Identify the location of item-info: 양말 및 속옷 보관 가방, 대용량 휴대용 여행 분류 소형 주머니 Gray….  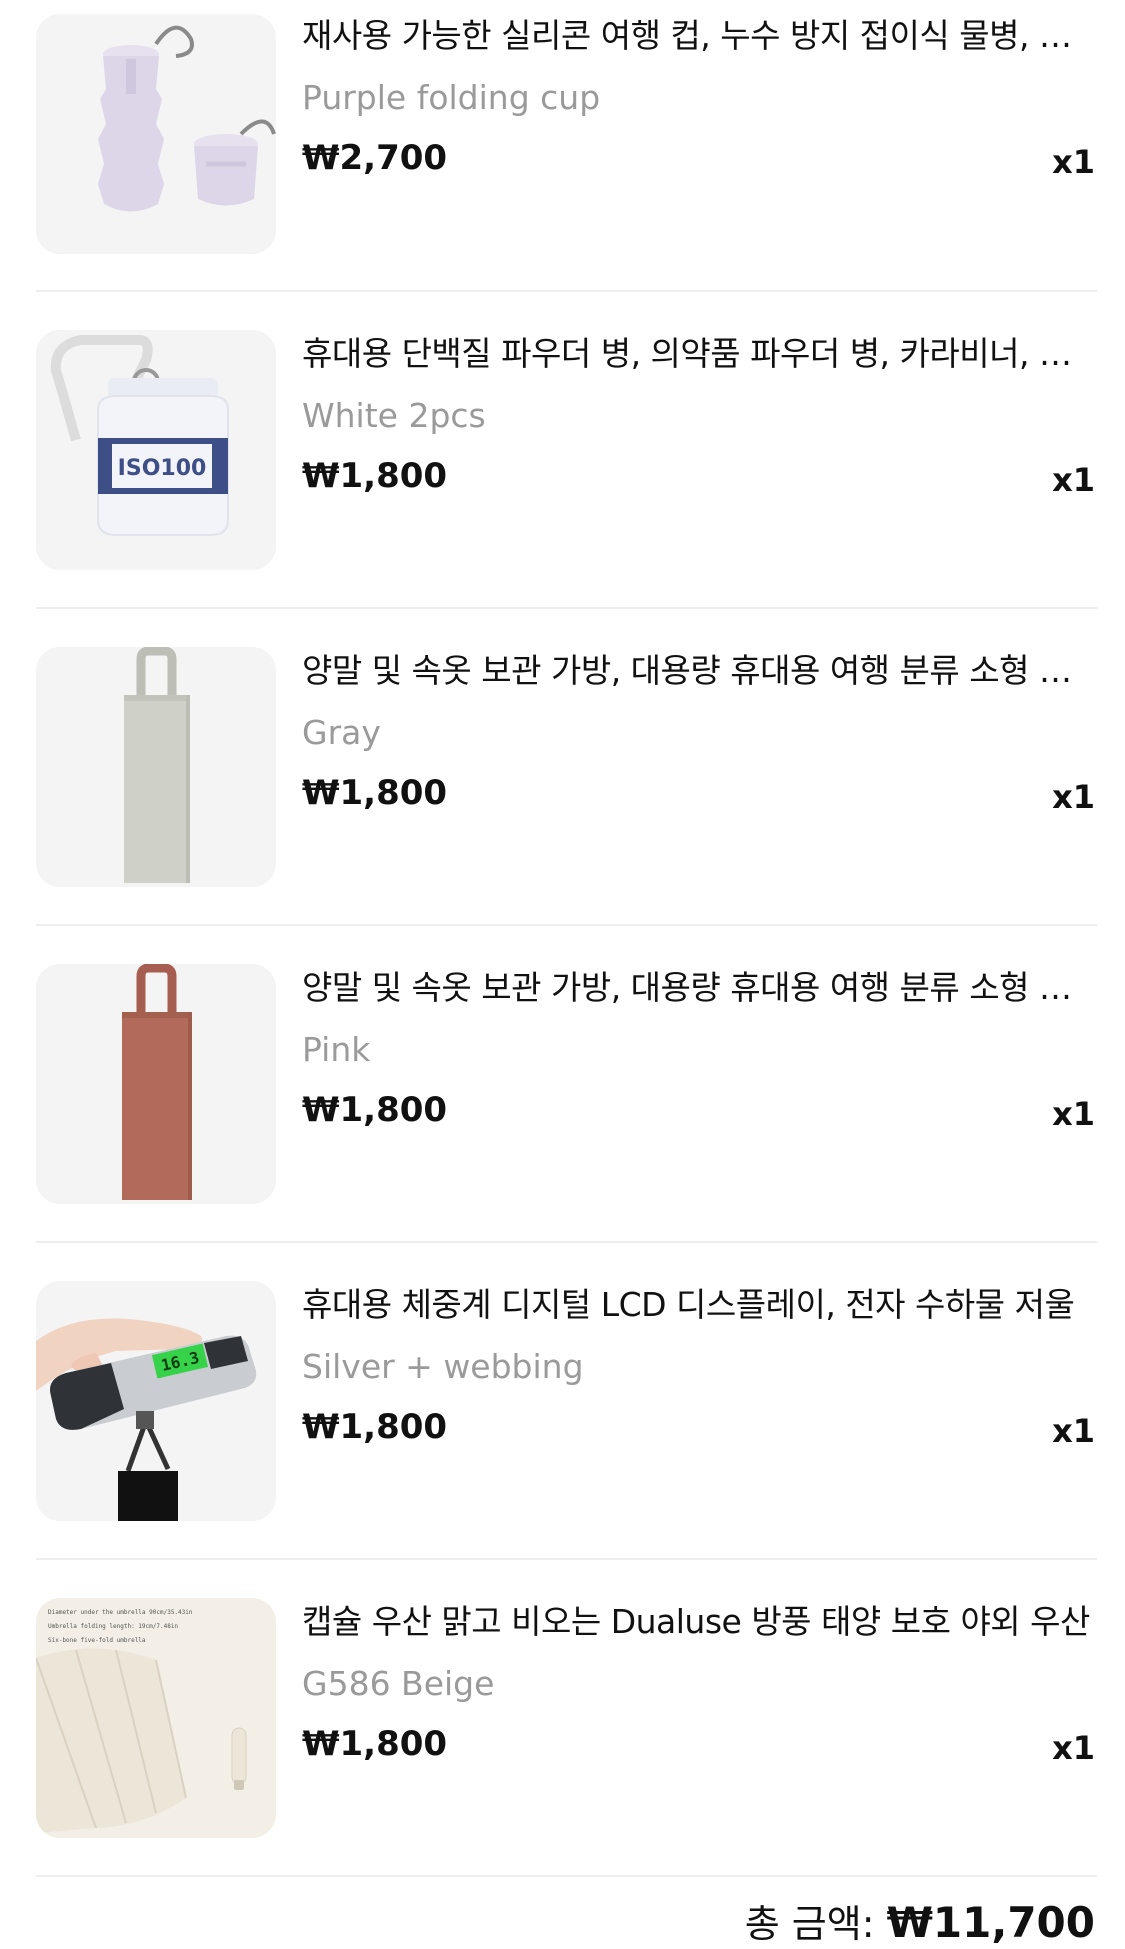
(699, 732).